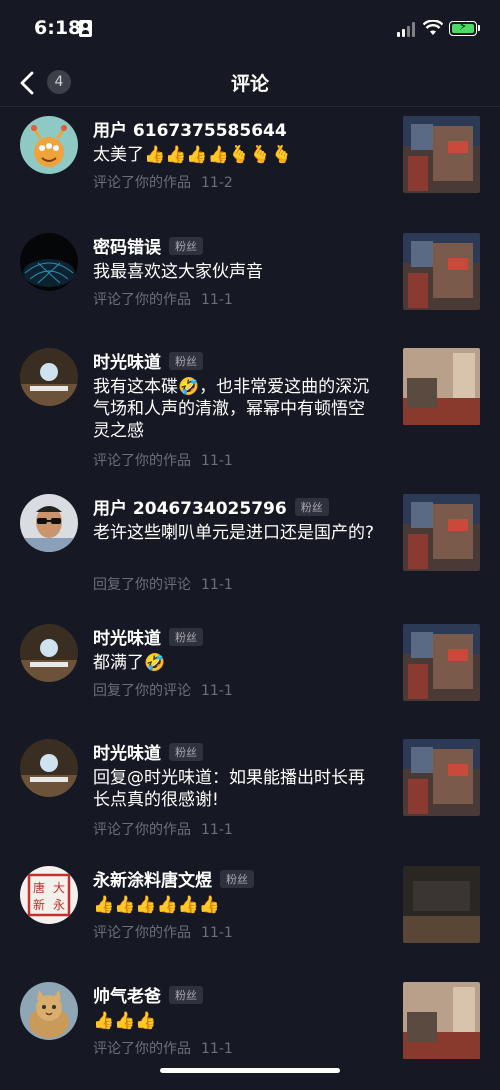 This screenshot has height=1090, width=500. I want to click on avatar-monster, so click(49, 145).